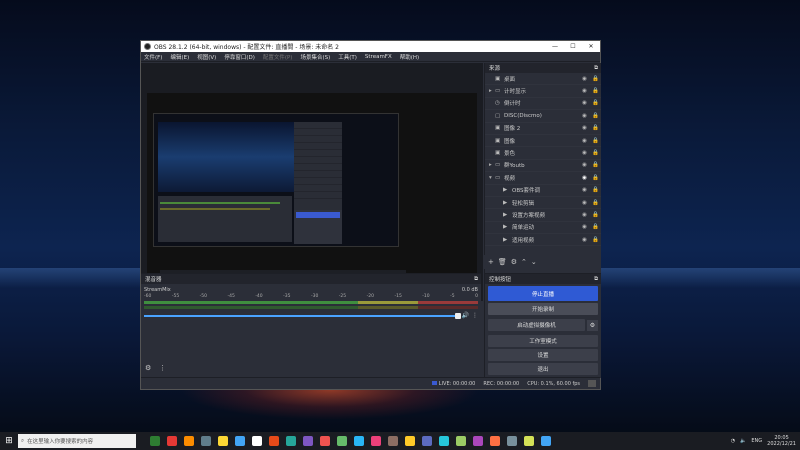  What do you see at coordinates (543, 104) in the screenshot?
I see `source-item: ◷ 倒计时 ◉ 🔒` at bounding box center [543, 104].